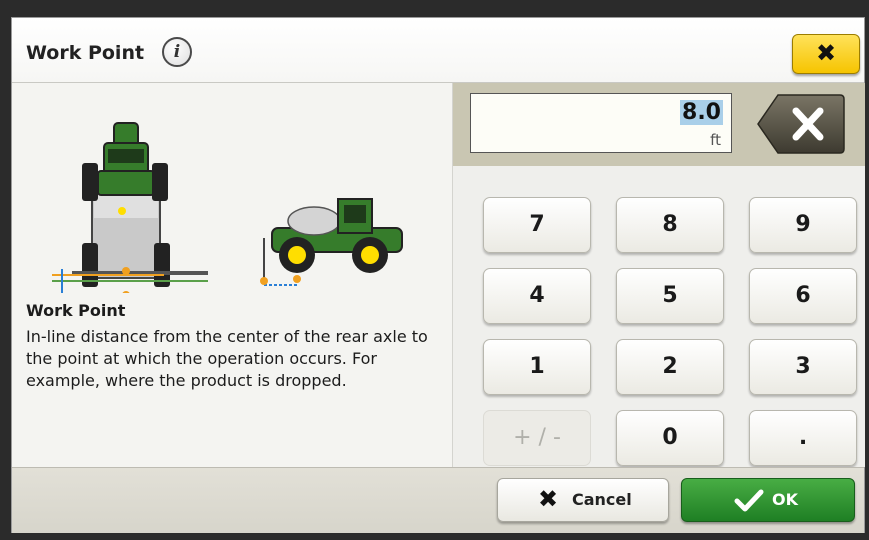  I want to click on cancel-button: ✖ Cancel, so click(583, 500).